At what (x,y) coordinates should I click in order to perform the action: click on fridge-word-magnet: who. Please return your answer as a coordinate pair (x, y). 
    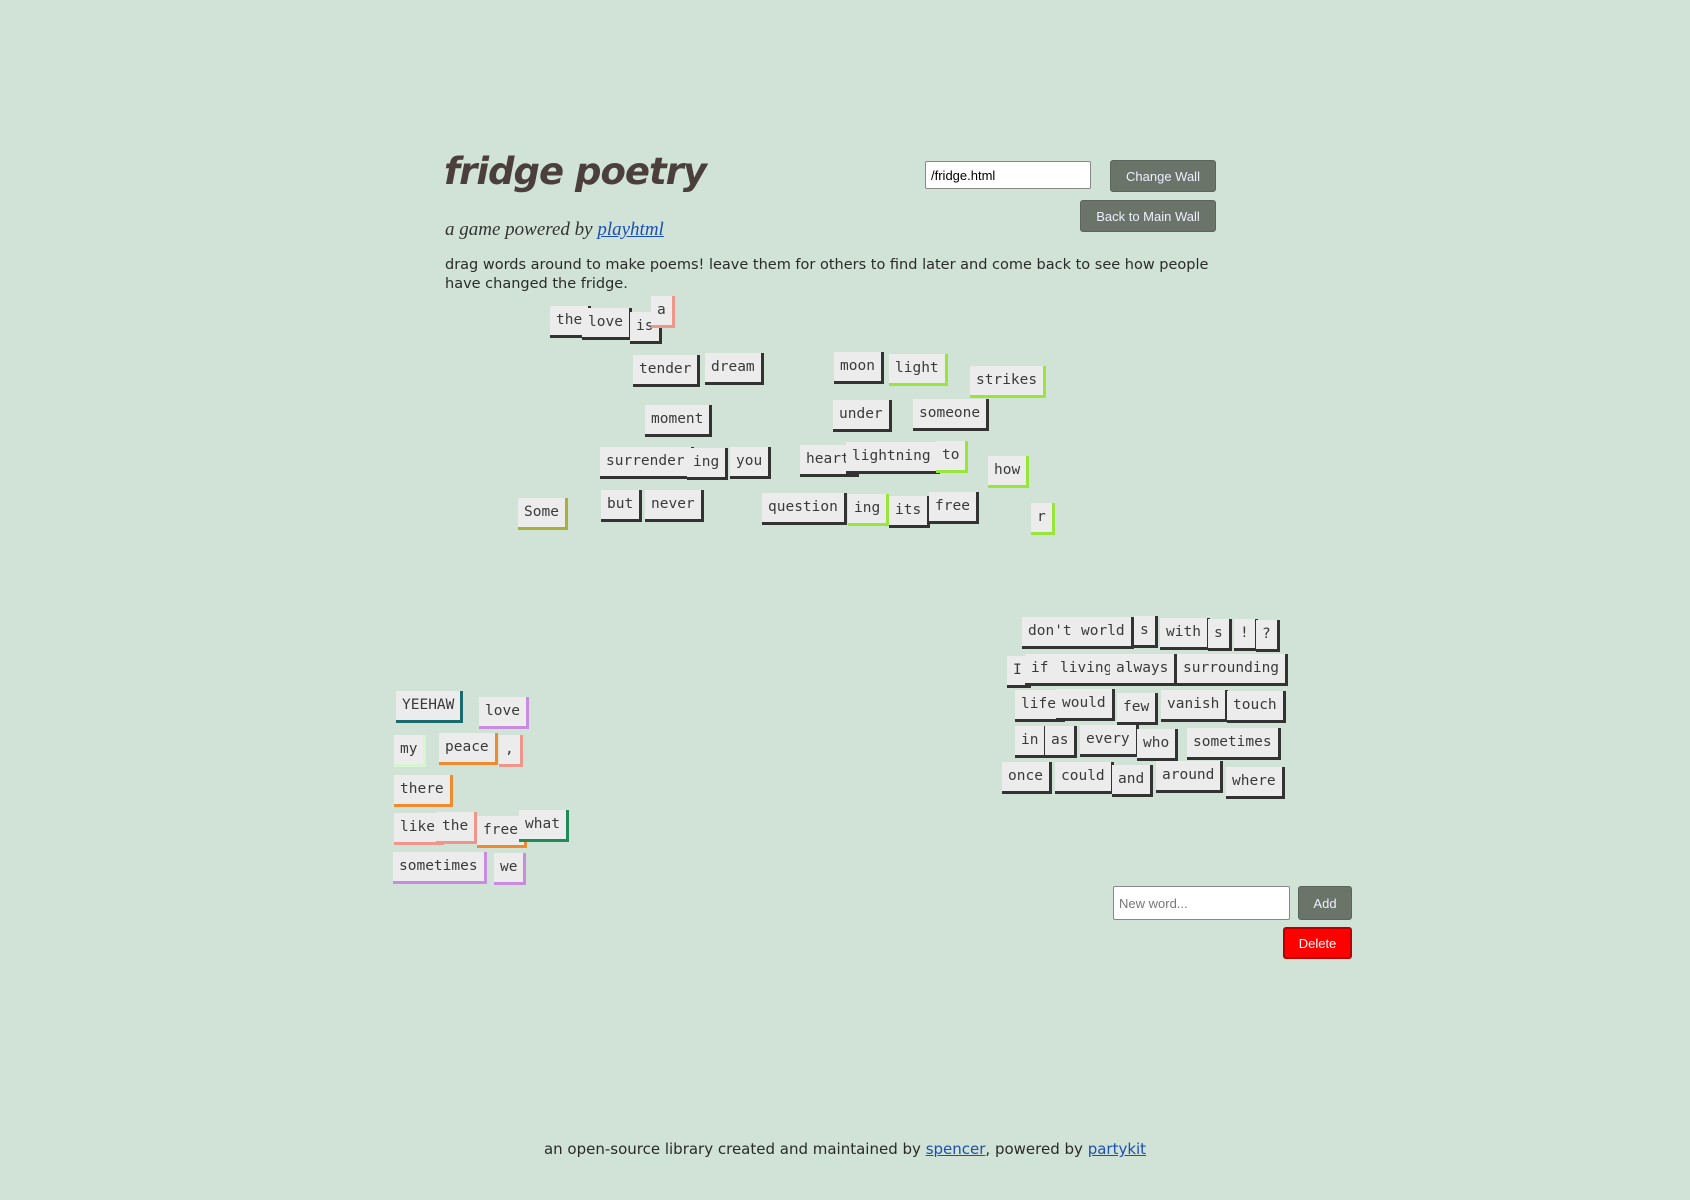
    Looking at the image, I should click on (1158, 745).